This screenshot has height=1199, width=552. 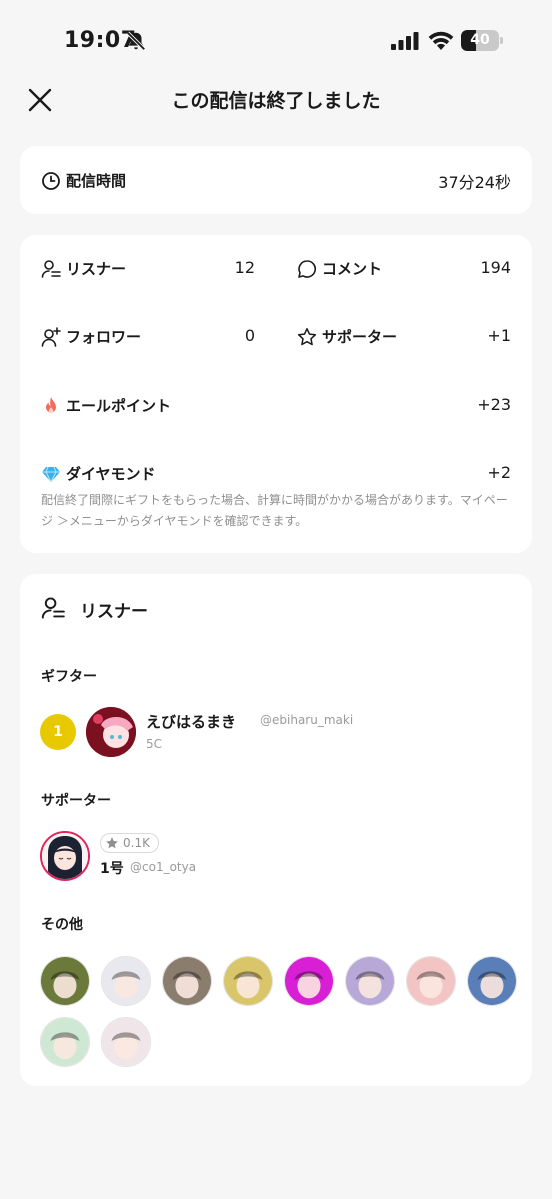 What do you see at coordinates (69, 677) in the screenshot?
I see `gifters-title: ギフター` at bounding box center [69, 677].